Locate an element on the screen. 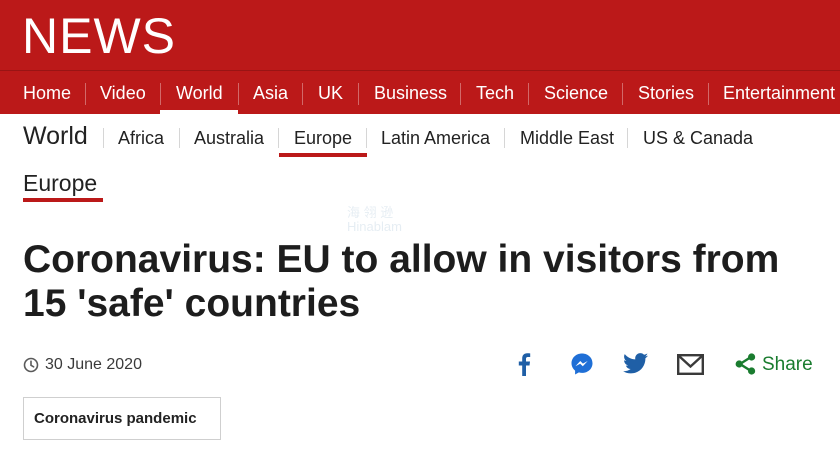 Image resolution: width=840 pixels, height=449 pixels. nav-item-video: Video is located at coordinates (123, 92).